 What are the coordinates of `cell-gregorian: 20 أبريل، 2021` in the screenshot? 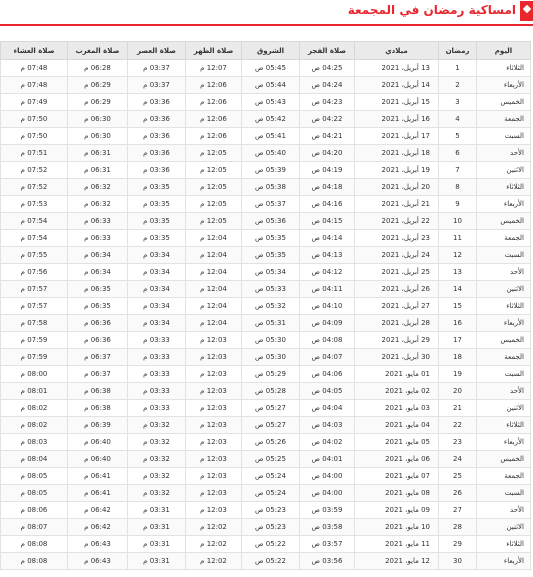 It's located at (396, 187).